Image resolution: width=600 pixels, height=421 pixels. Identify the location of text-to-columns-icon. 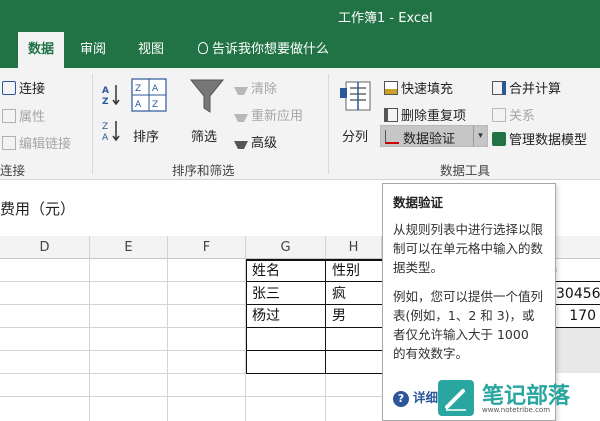
(355, 96).